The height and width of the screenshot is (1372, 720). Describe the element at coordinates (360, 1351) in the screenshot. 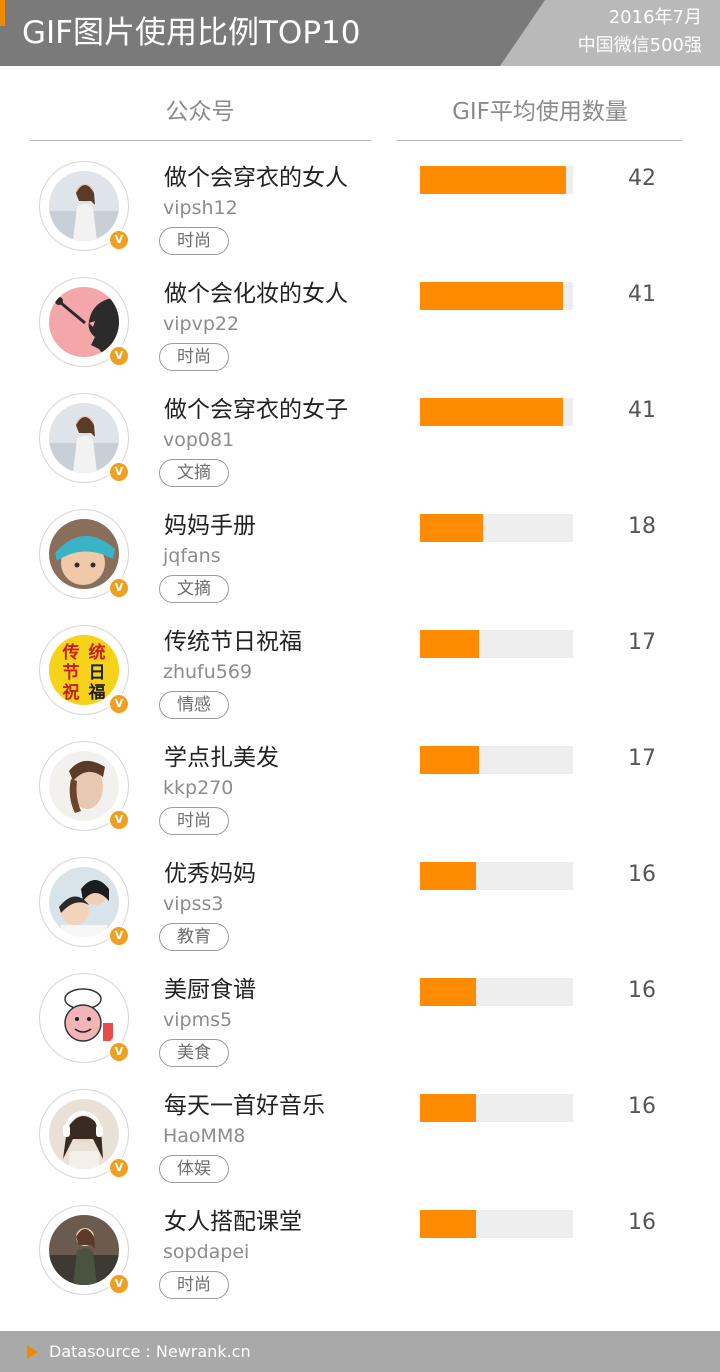

I see `footer-bar: Datasource : Newrank.cn` at that location.